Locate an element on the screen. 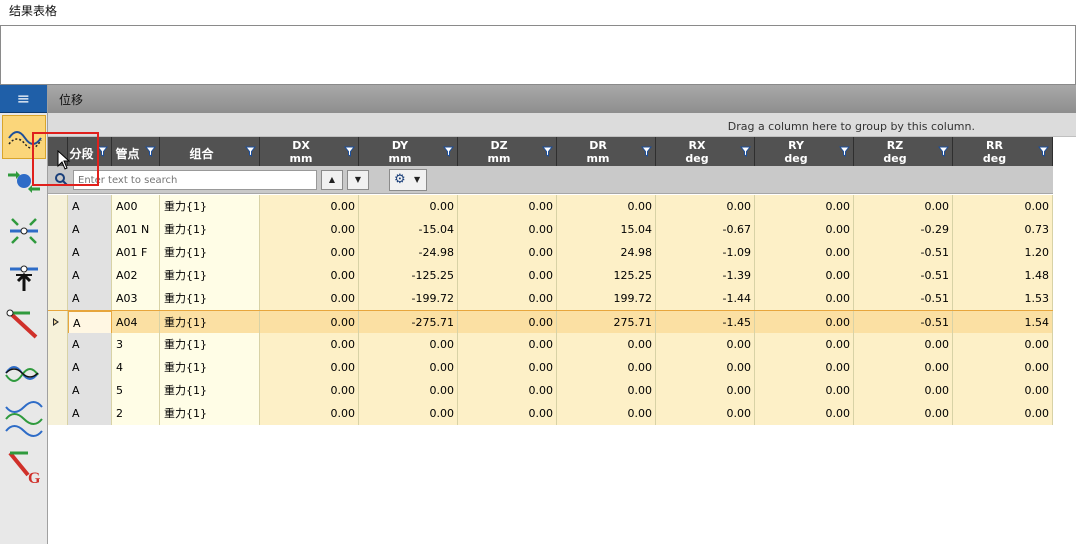 The image size is (1076, 544). cell-rx: -0.67 is located at coordinates (705, 229).